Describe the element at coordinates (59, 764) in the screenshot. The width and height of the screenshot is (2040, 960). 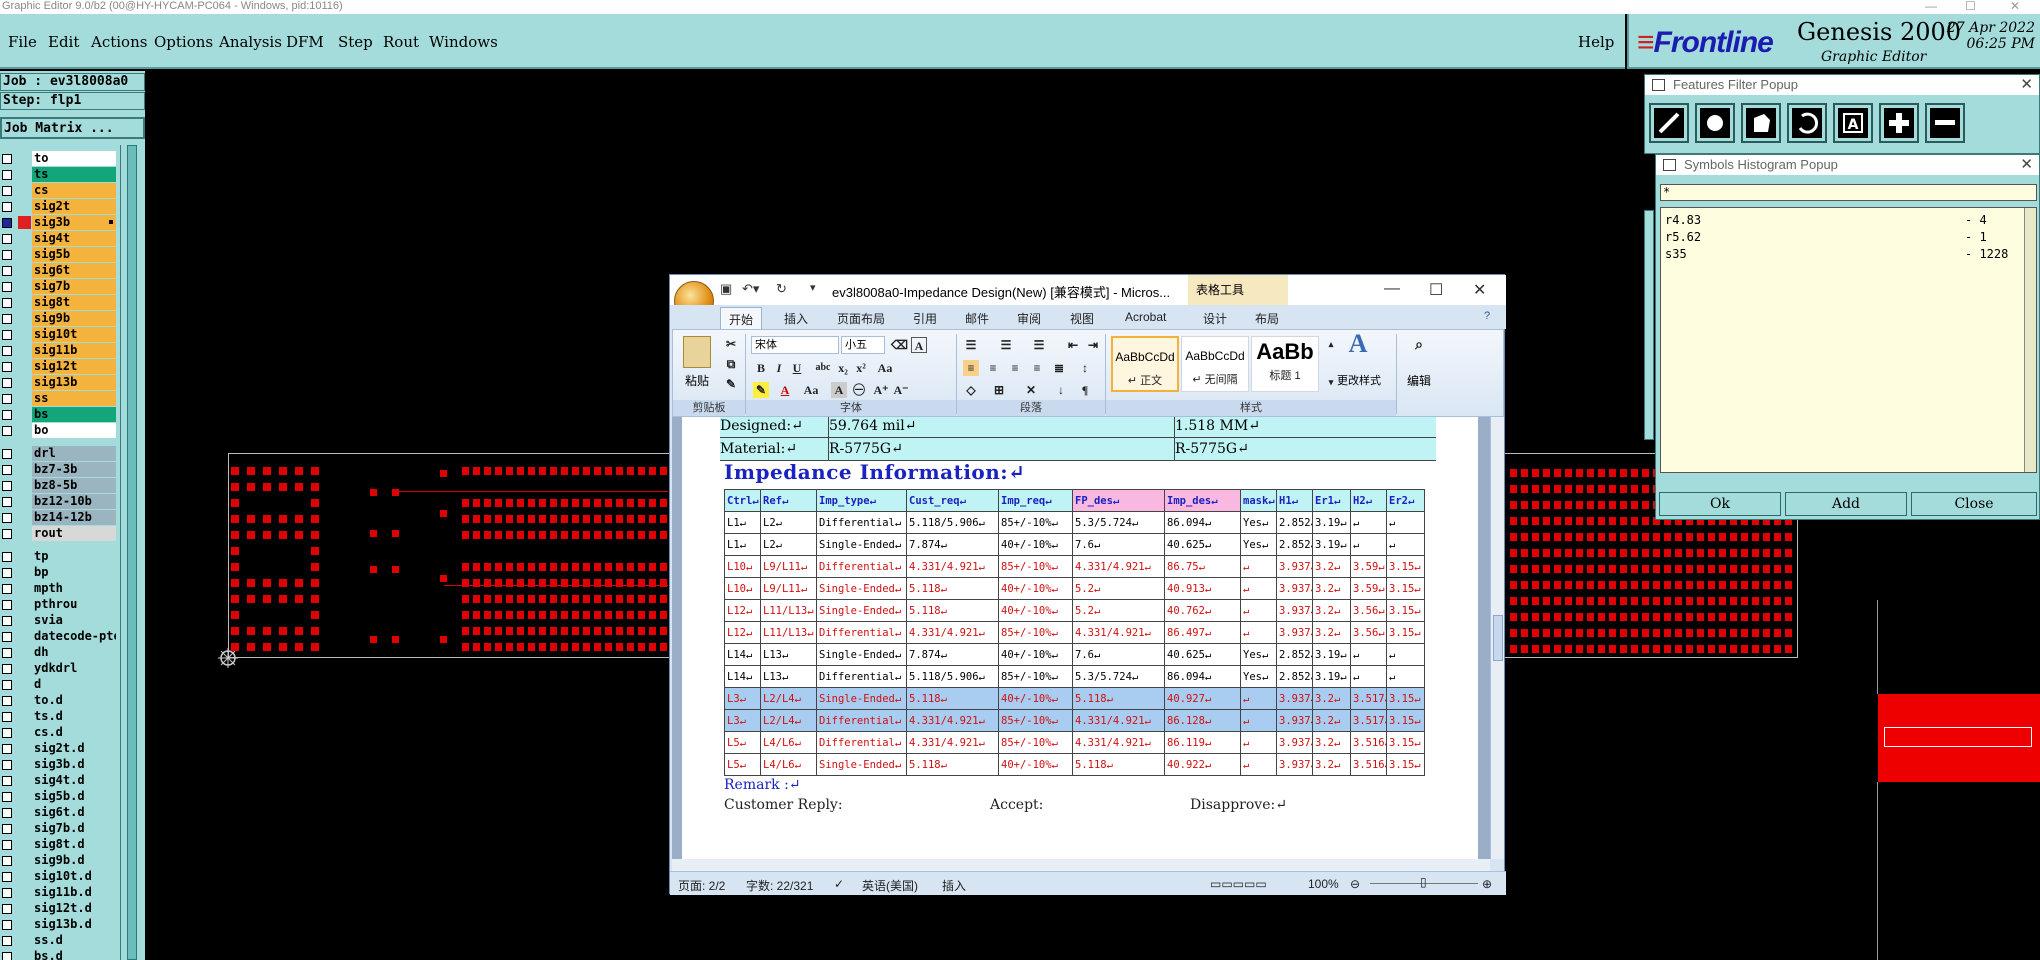
I see `layer-row: sig3b.d` at that location.